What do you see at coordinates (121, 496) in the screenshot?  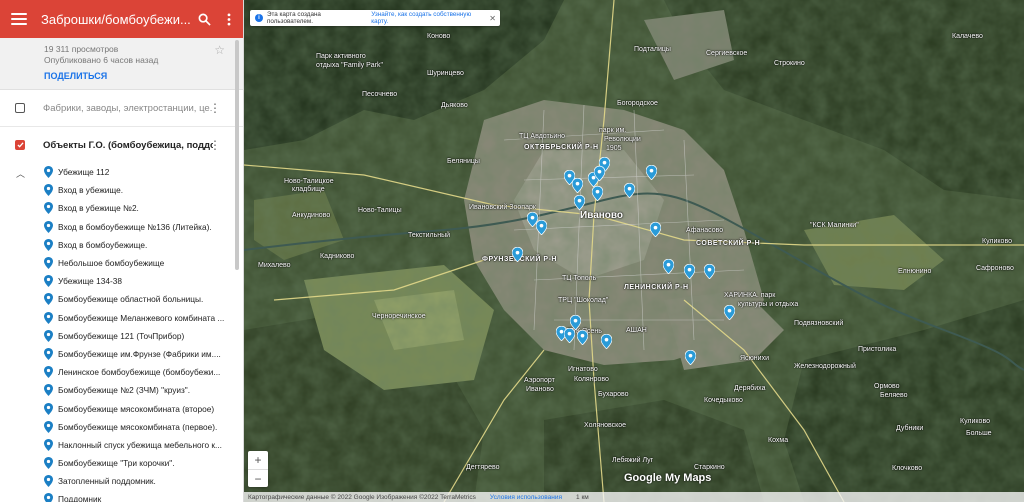 I see `list-item: Поддомник` at bounding box center [121, 496].